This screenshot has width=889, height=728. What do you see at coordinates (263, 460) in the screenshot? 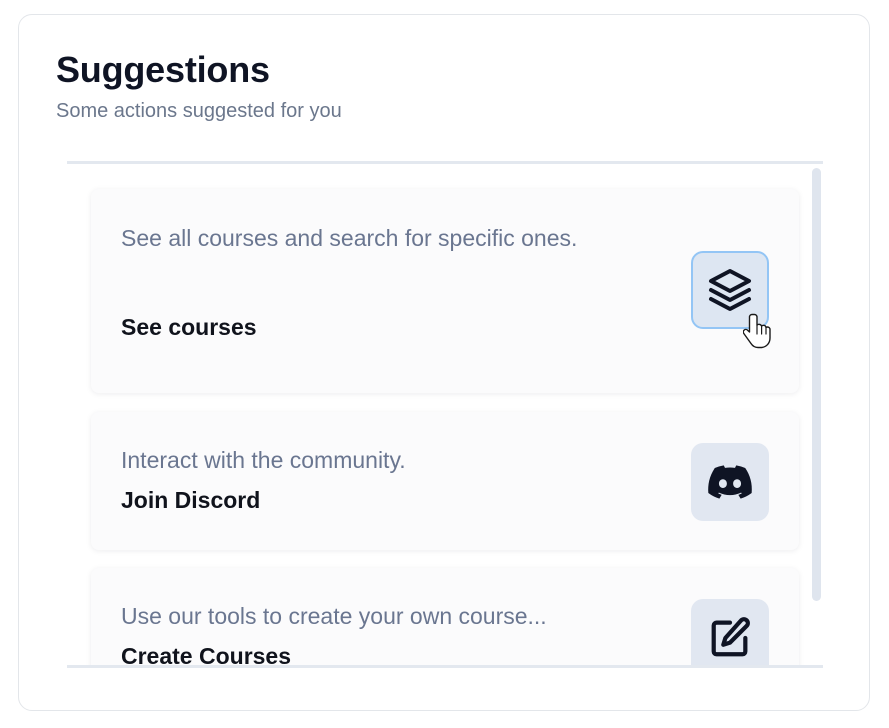
I see `suggestion-description: Interact with the community.` at bounding box center [263, 460].